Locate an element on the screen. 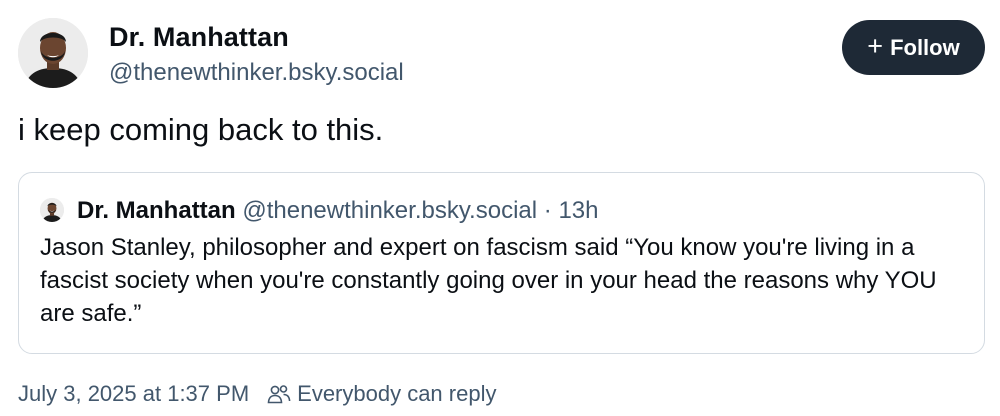 The image size is (1000, 416). post-text: i keep coming back to this. is located at coordinates (201, 129).